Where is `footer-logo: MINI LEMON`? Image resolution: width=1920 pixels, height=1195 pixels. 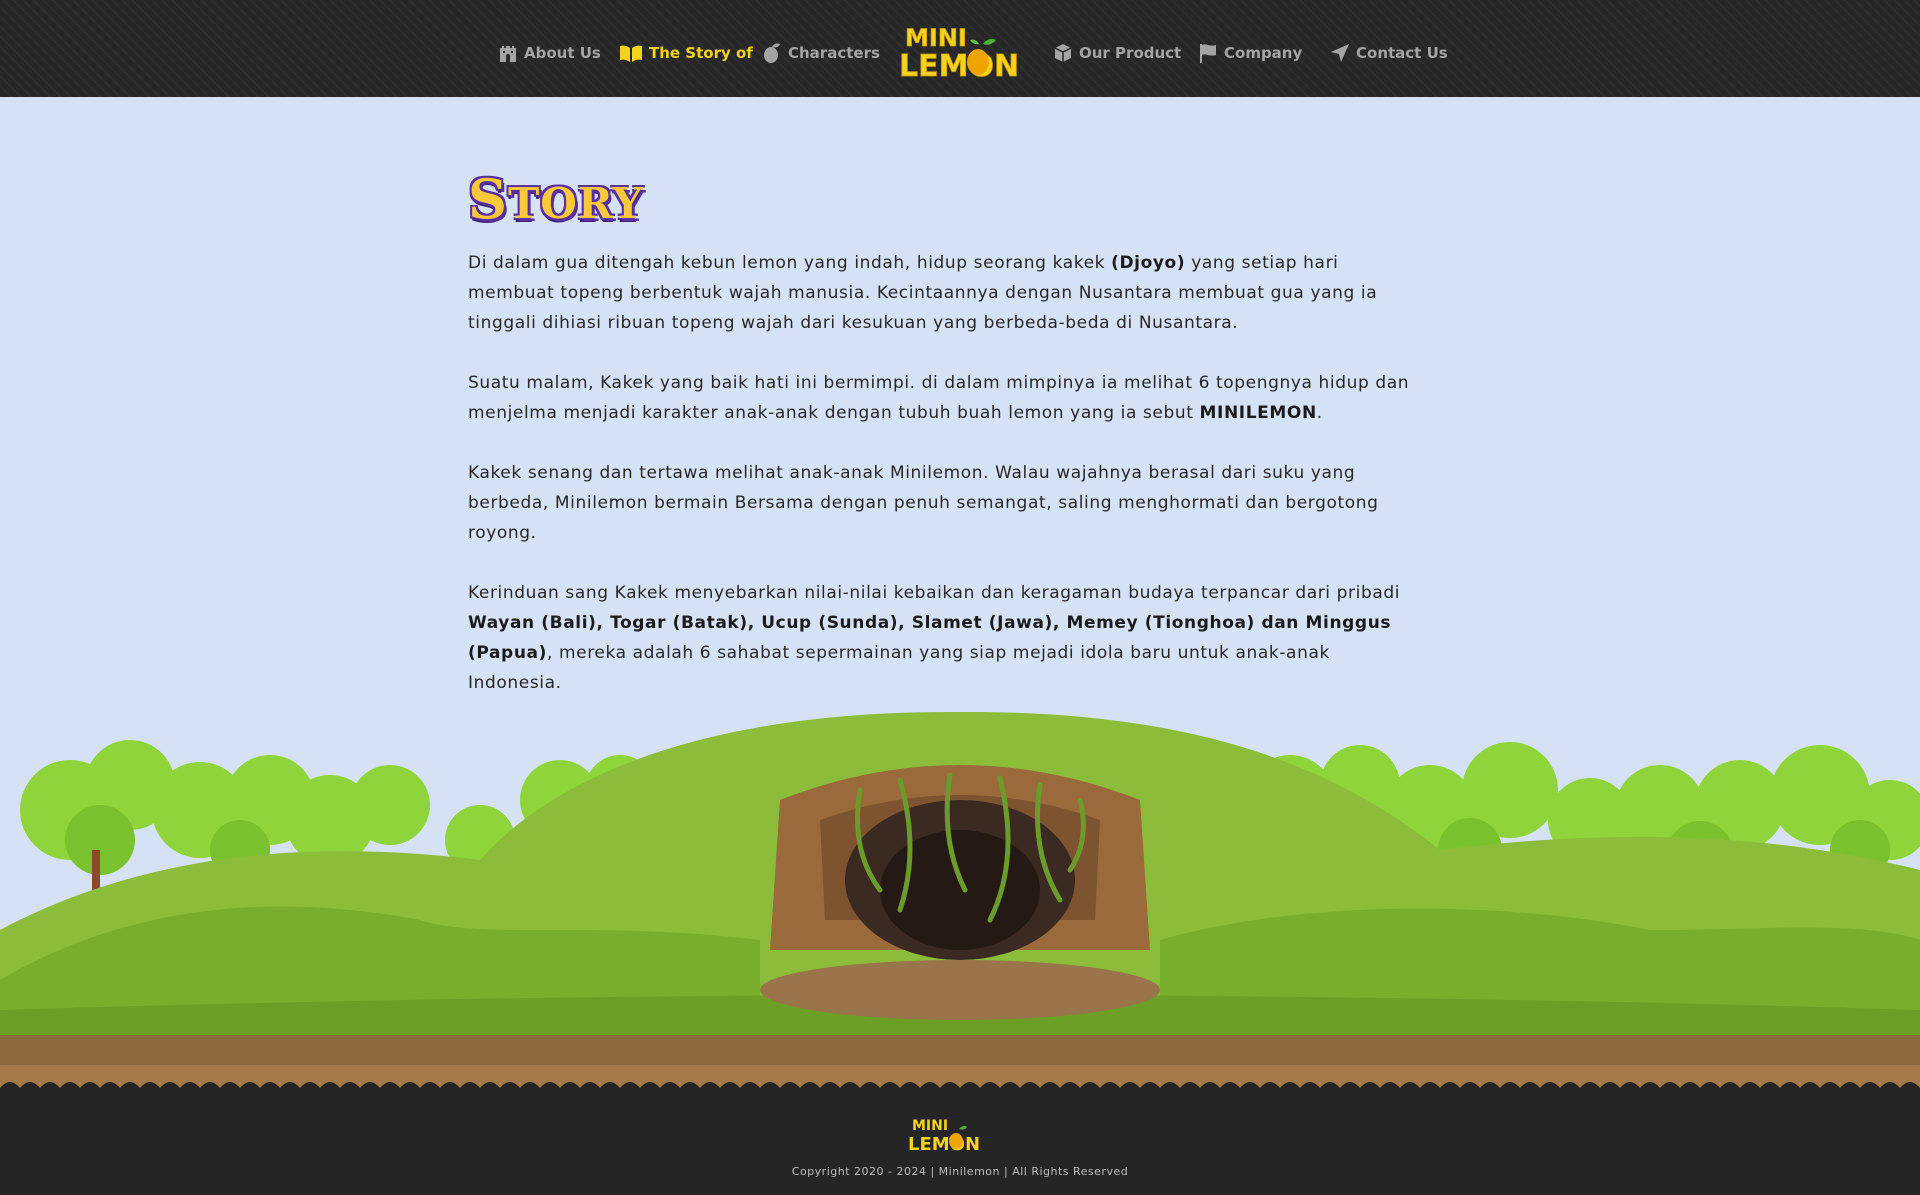 footer-logo: MINI LEMON is located at coordinates (946, 1135).